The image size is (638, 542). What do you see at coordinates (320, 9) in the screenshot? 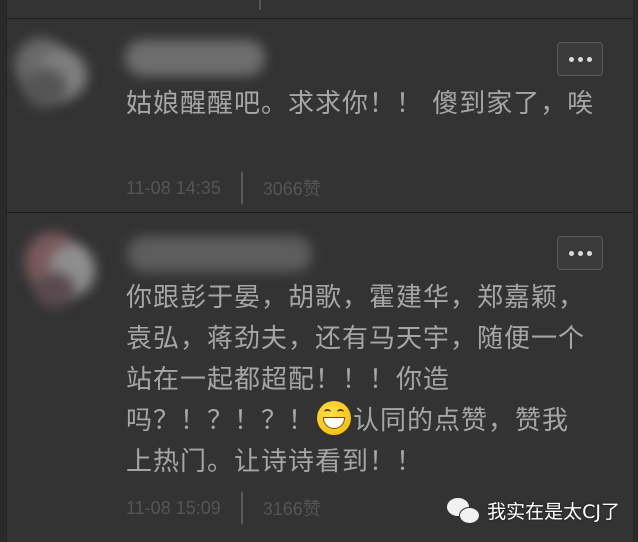
I see `previous-comment-footer` at bounding box center [320, 9].